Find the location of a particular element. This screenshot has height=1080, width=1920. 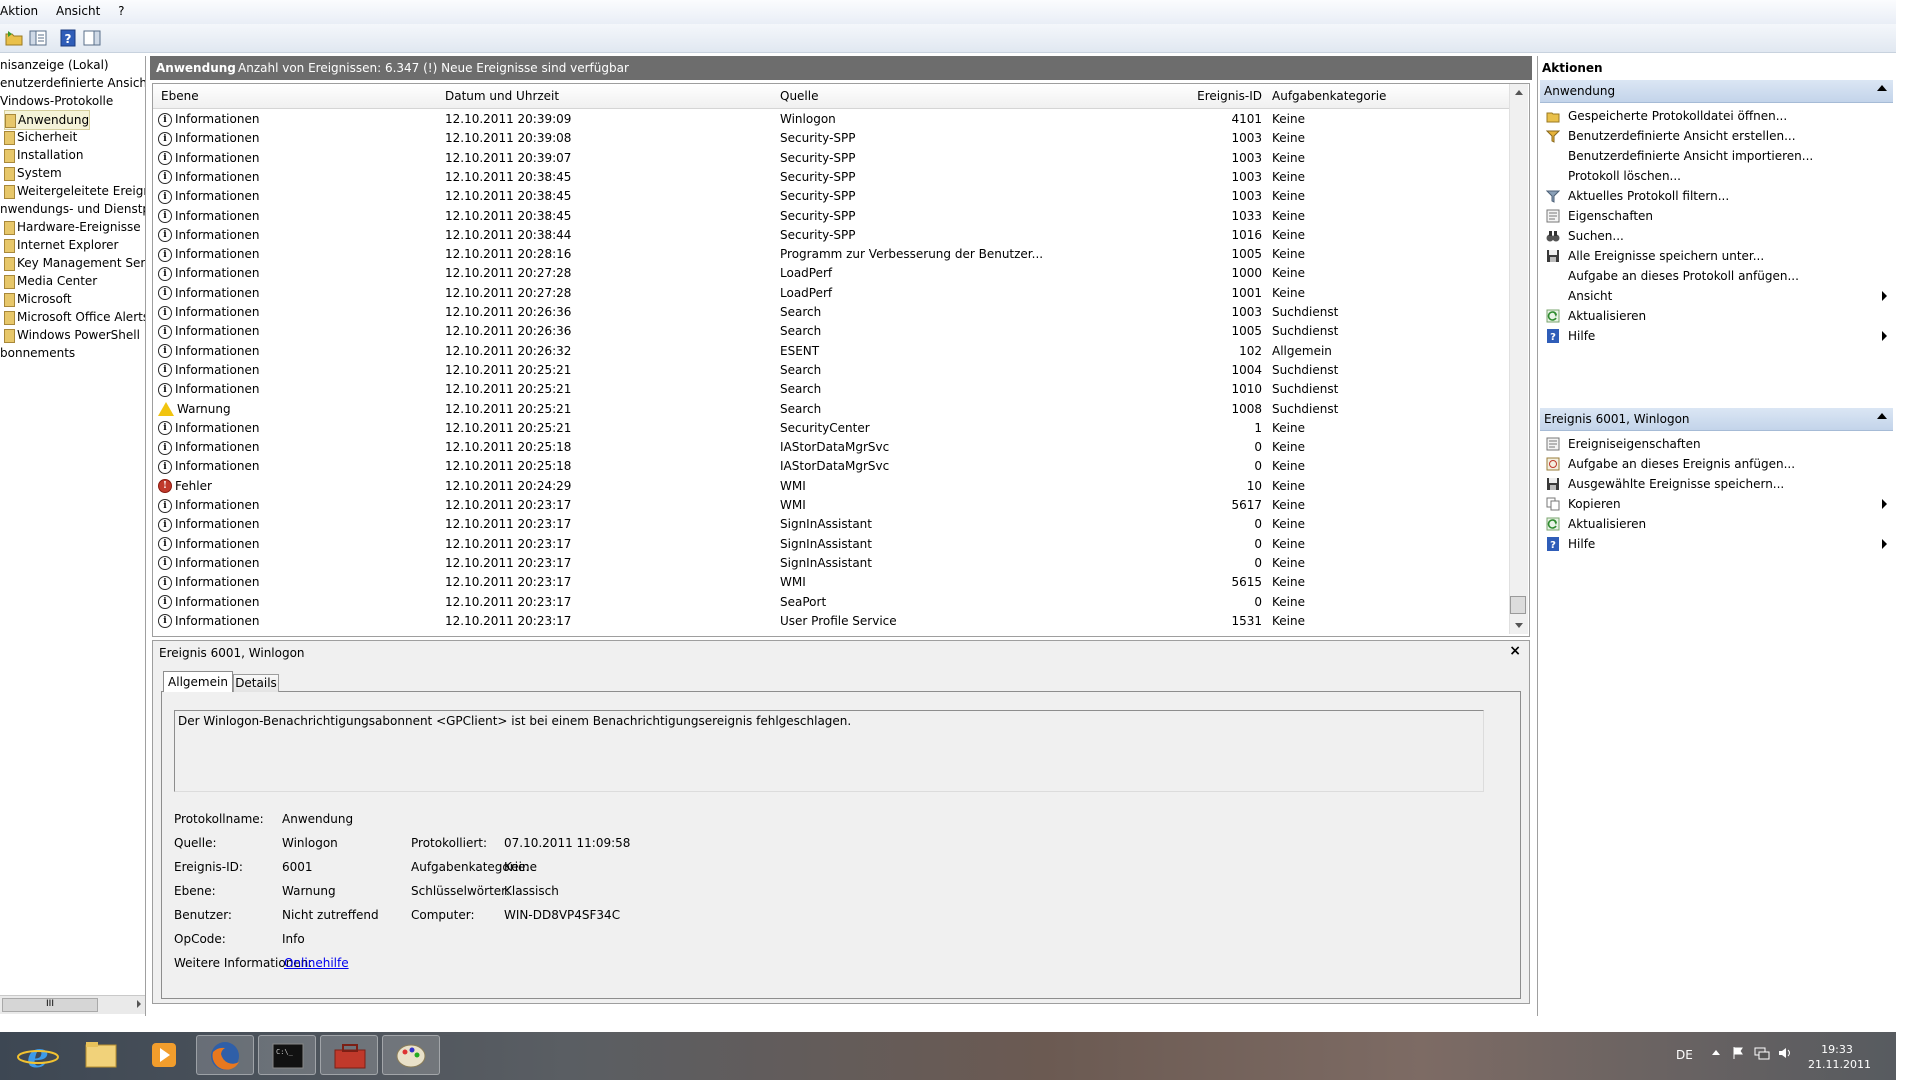

menu-ansicht: Ansicht is located at coordinates (79, 9).